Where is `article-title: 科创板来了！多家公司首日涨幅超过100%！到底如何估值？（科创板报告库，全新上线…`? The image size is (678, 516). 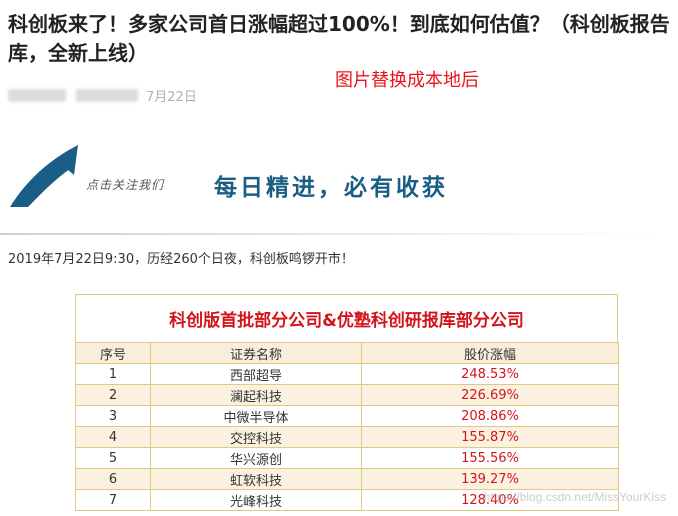 article-title: 科创板来了！多家公司首日涨幅超过100%！到底如何估值？（科创板报告库，全新上线… is located at coordinates (339, 38).